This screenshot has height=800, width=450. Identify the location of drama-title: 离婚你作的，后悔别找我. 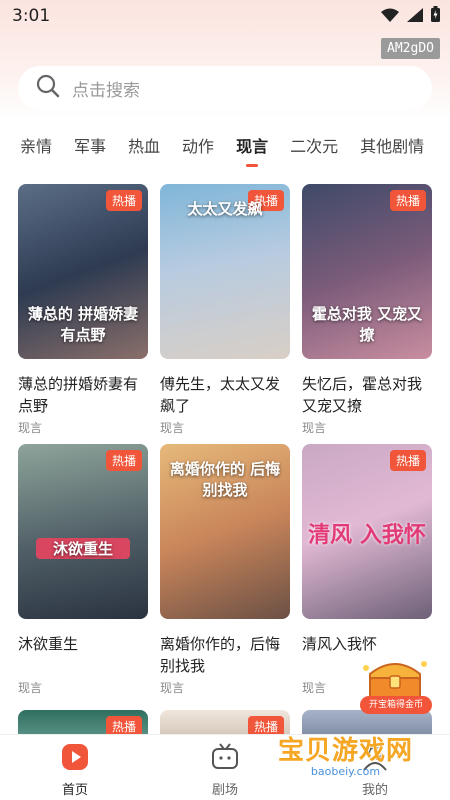
(225, 655).